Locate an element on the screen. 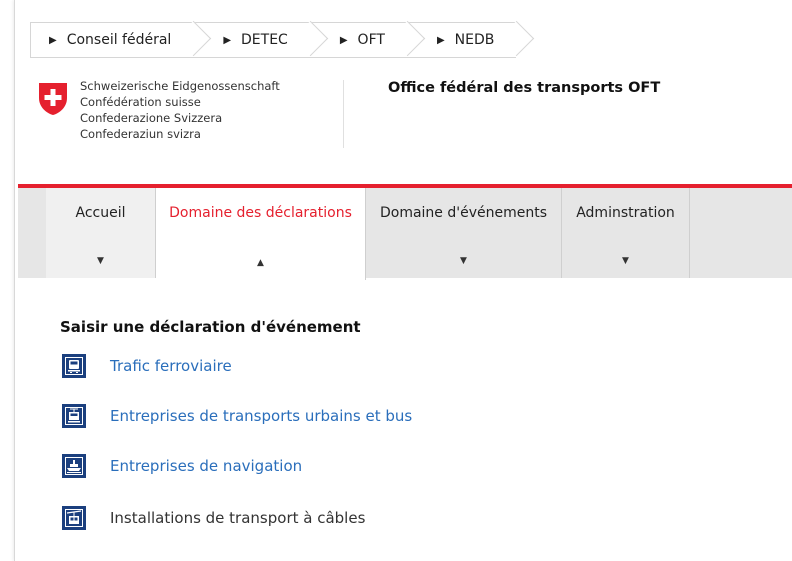 Image resolution: width=792 pixels, height=561 pixels. confederation-name-fr: Confédération suisse is located at coordinates (140, 102).